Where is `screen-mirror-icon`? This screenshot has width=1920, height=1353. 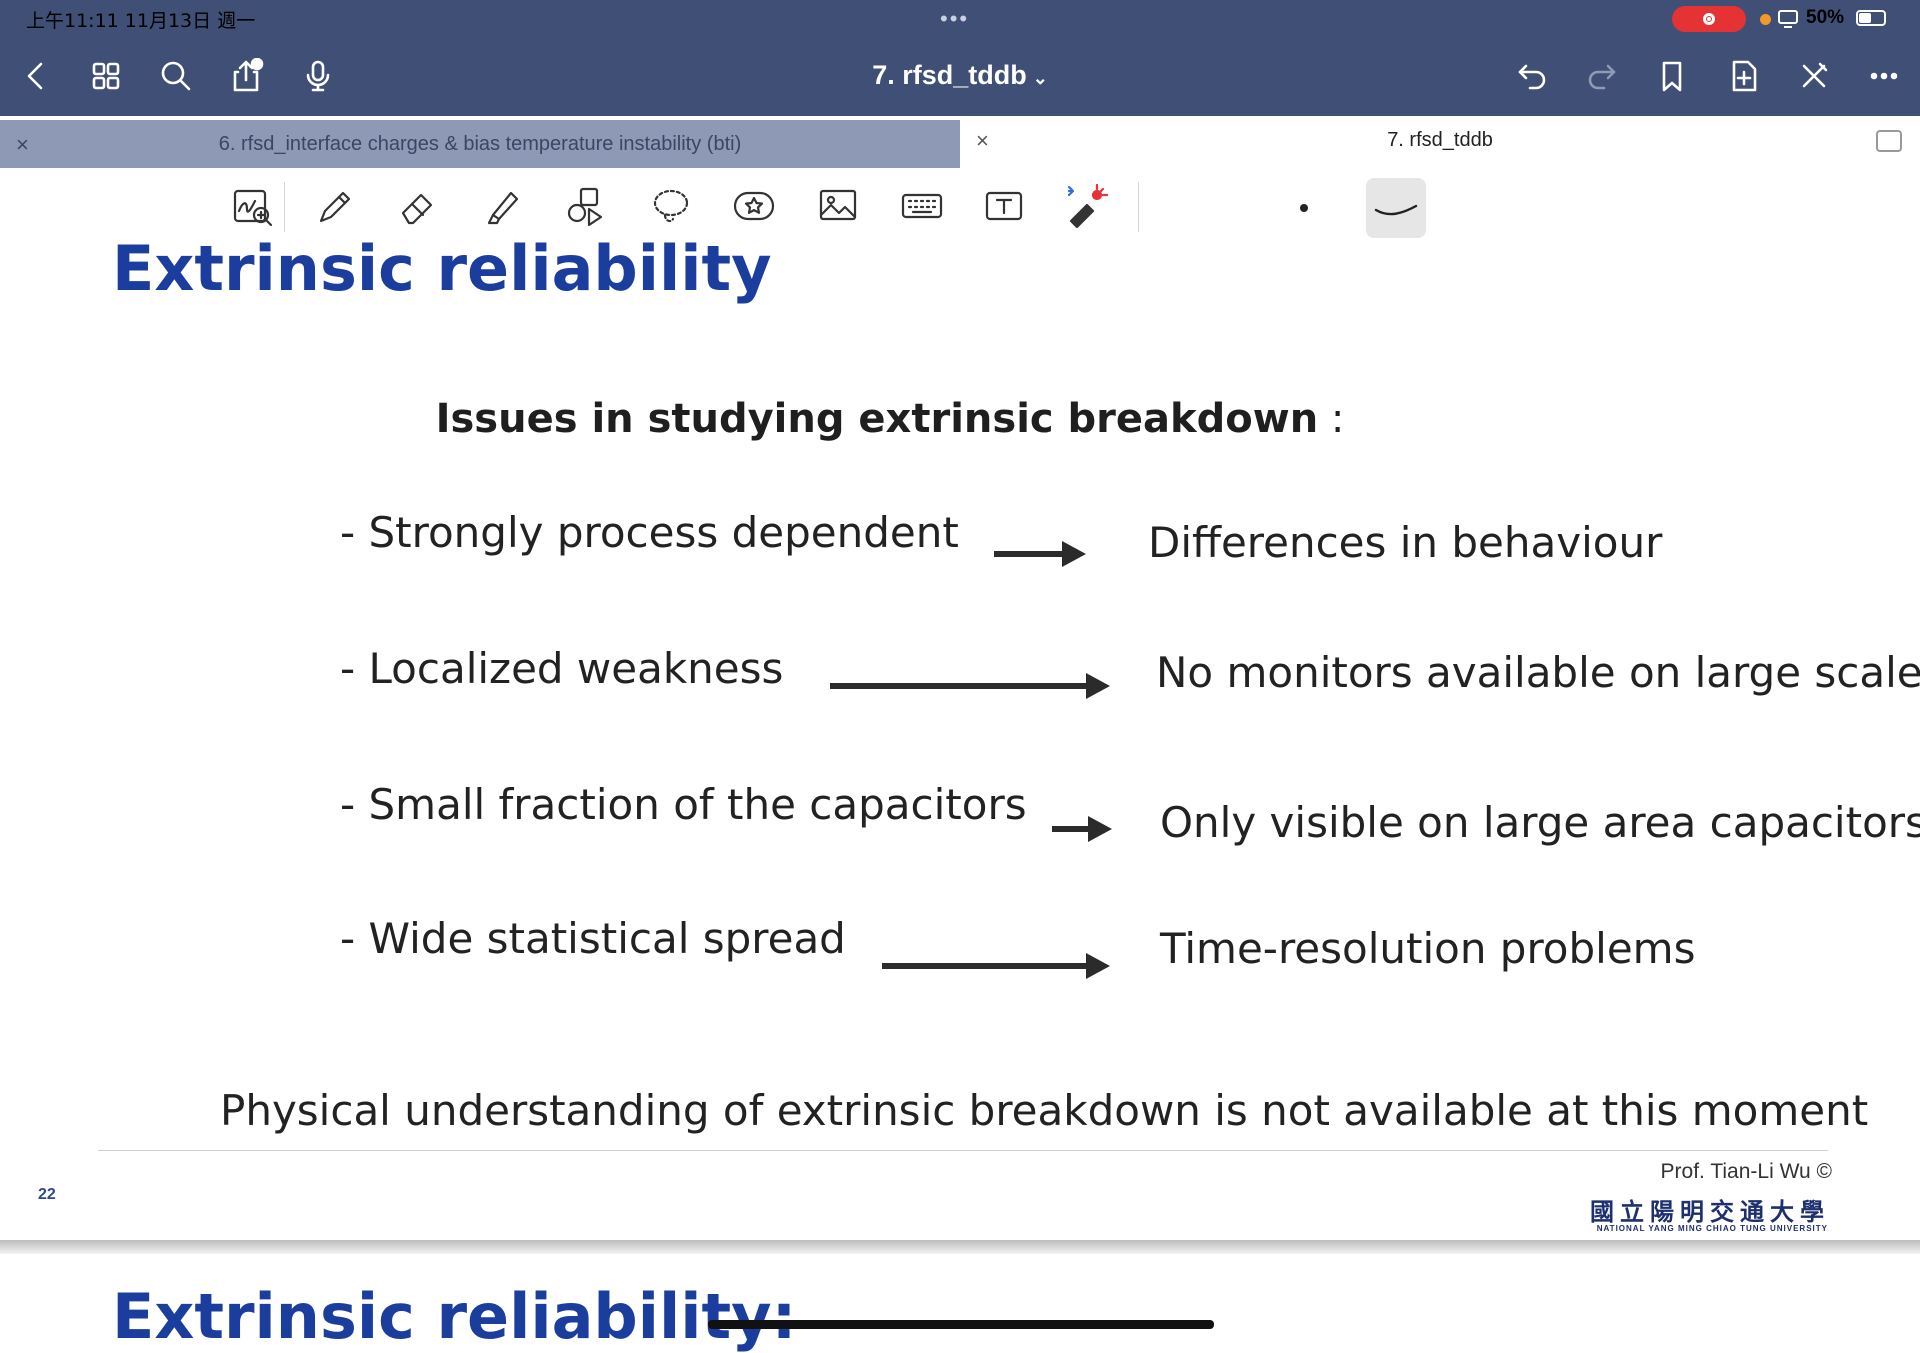 screen-mirror-icon is located at coordinates (1788, 21).